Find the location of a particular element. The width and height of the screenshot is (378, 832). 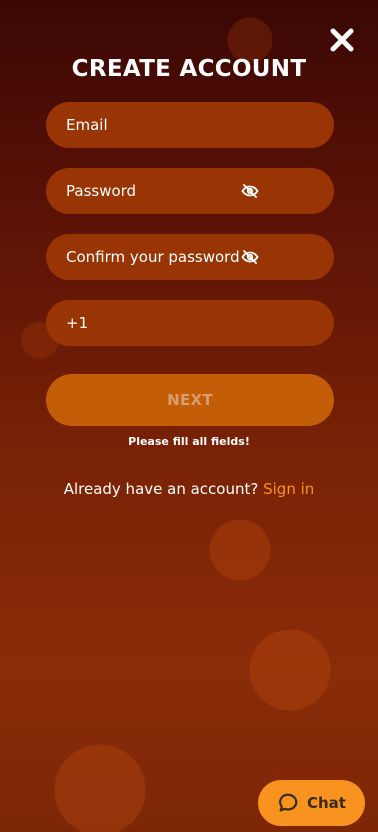

confirm-password-placeholder: Confirm your password is located at coordinates (153, 257).